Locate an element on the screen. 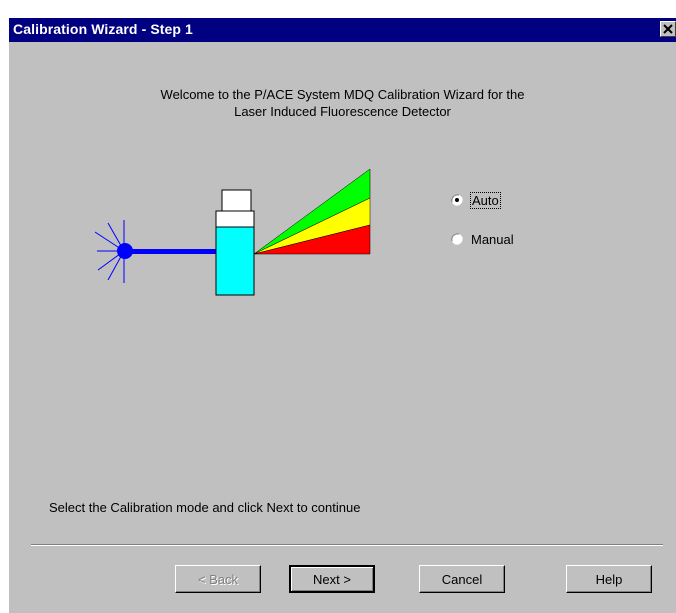  back-button: < Back is located at coordinates (218, 579).